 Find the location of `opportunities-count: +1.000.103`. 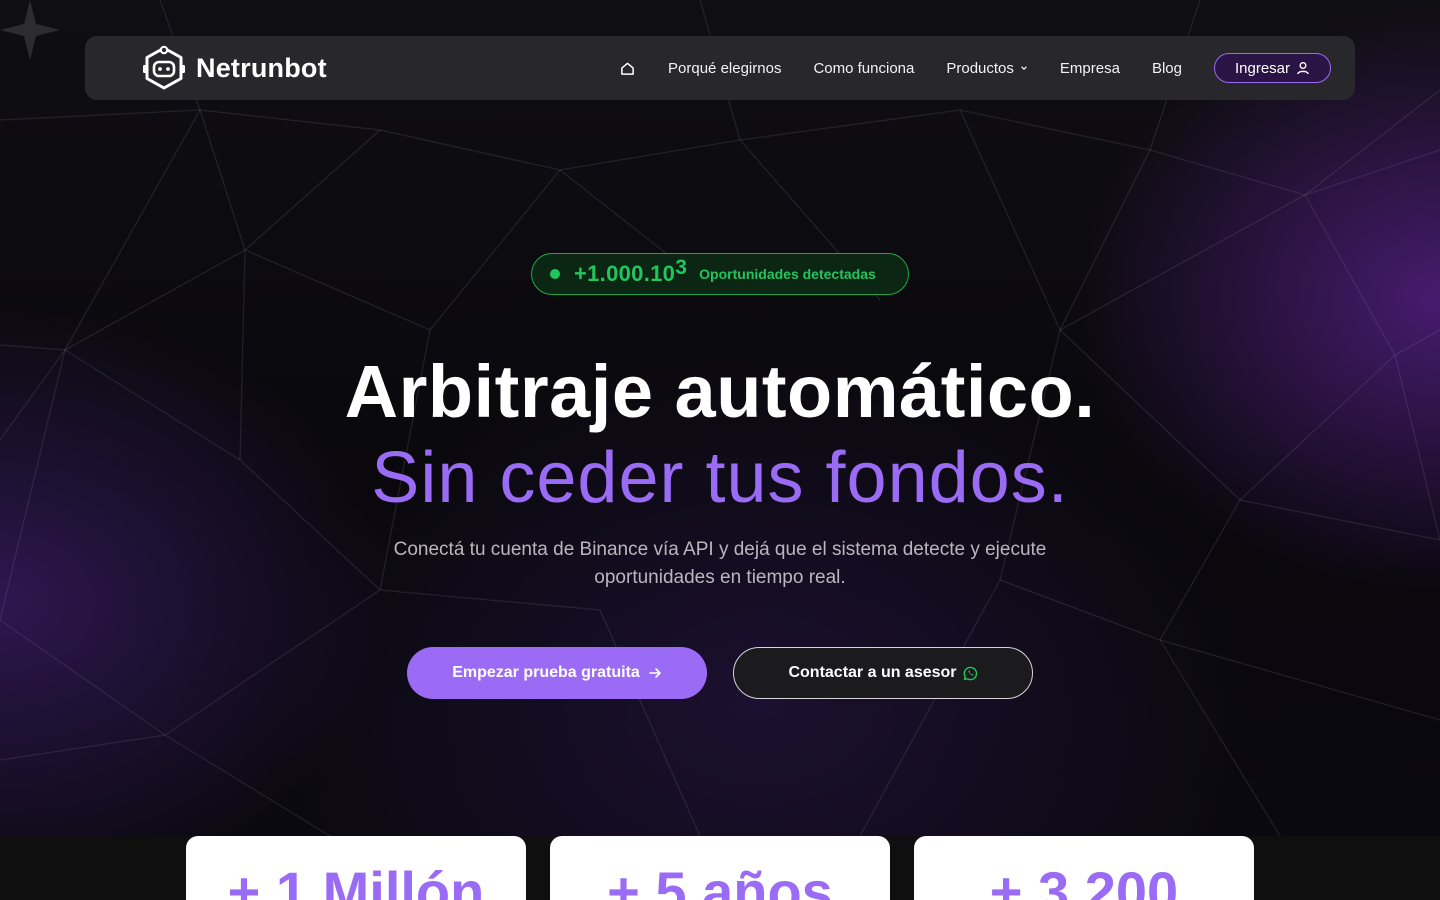

opportunities-count: +1.000.103 is located at coordinates (630, 271).